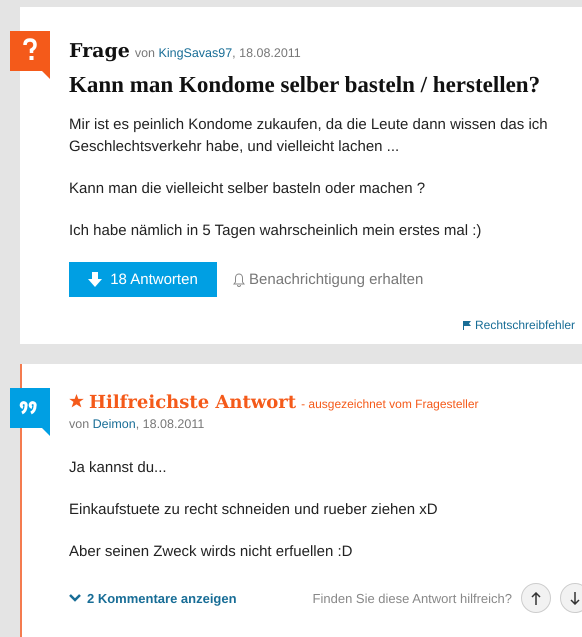  What do you see at coordinates (467, 325) in the screenshot?
I see `flag-icon` at bounding box center [467, 325].